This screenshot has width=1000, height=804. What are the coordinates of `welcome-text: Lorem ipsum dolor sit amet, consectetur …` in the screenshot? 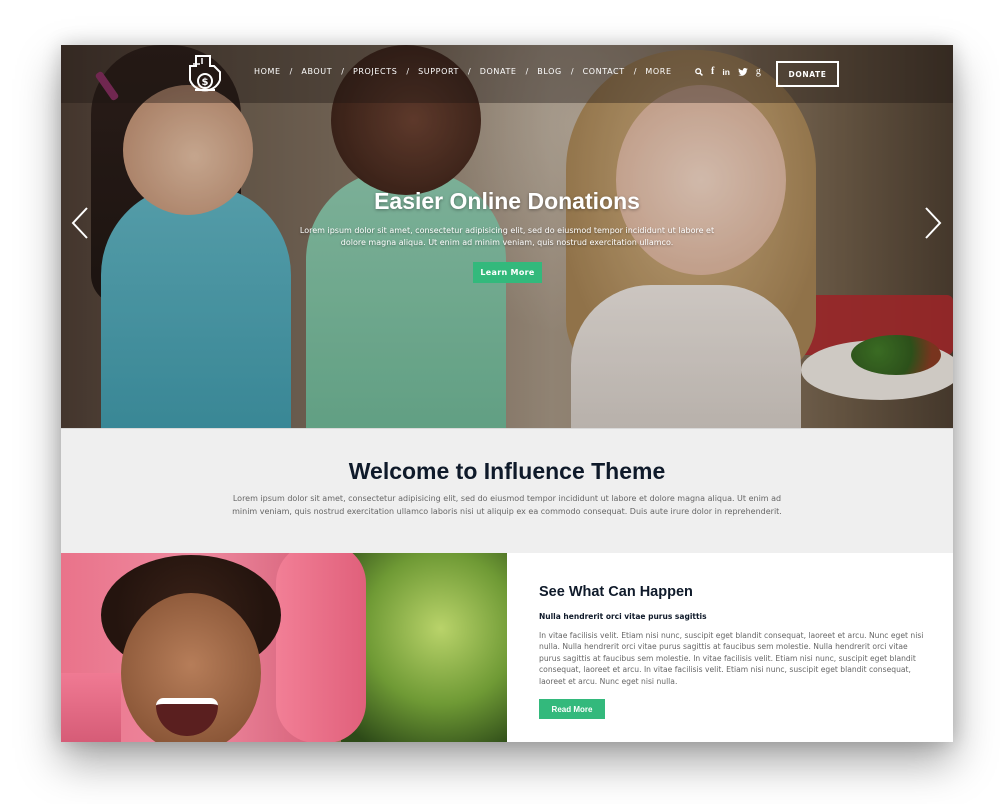 It's located at (507, 505).